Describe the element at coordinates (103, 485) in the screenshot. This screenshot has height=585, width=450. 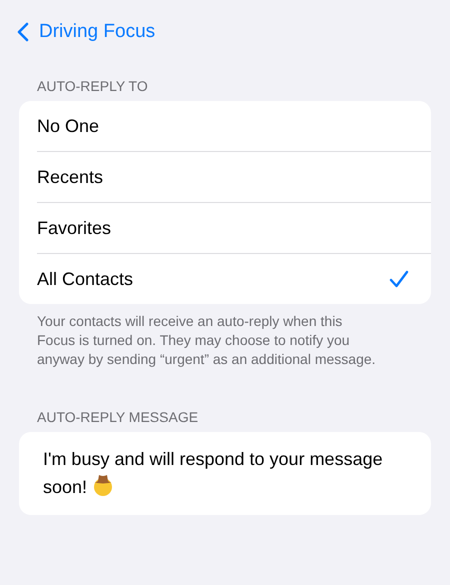
I see `cowboy-hat-face-icon` at that location.